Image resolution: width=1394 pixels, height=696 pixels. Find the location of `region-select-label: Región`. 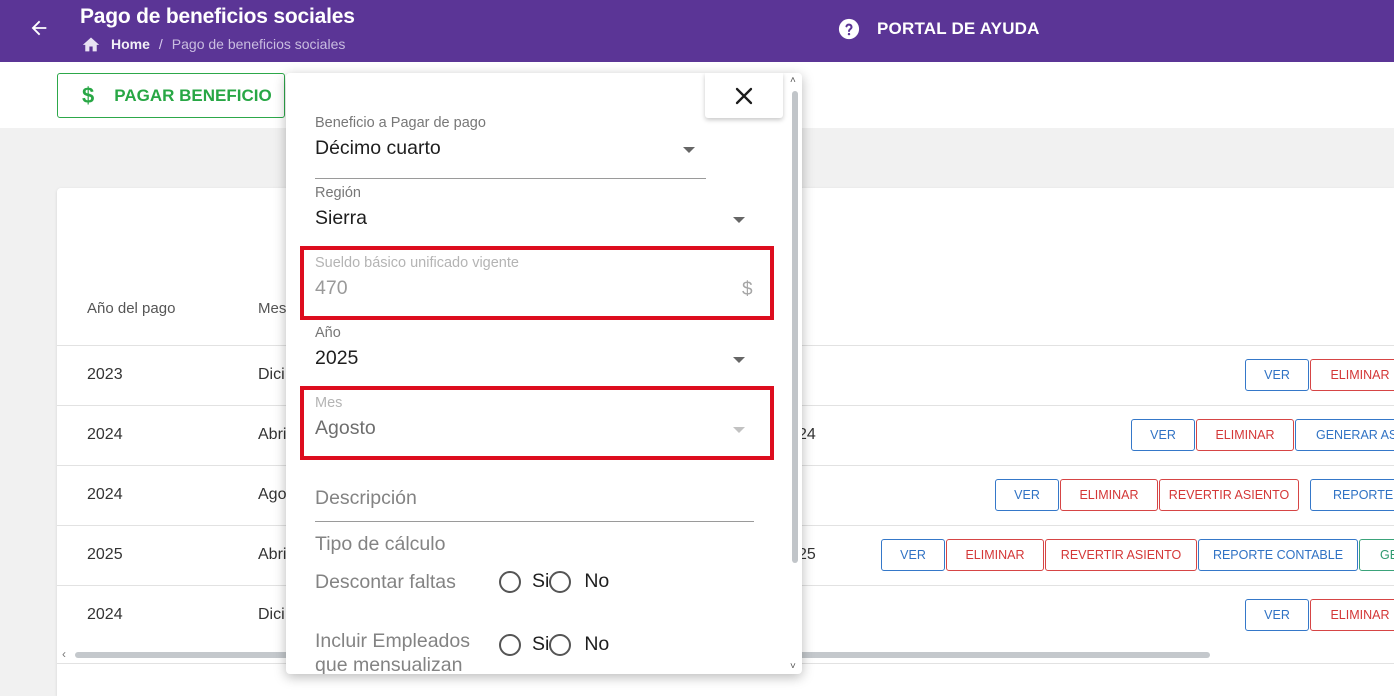

region-select-label: Región is located at coordinates (338, 193).